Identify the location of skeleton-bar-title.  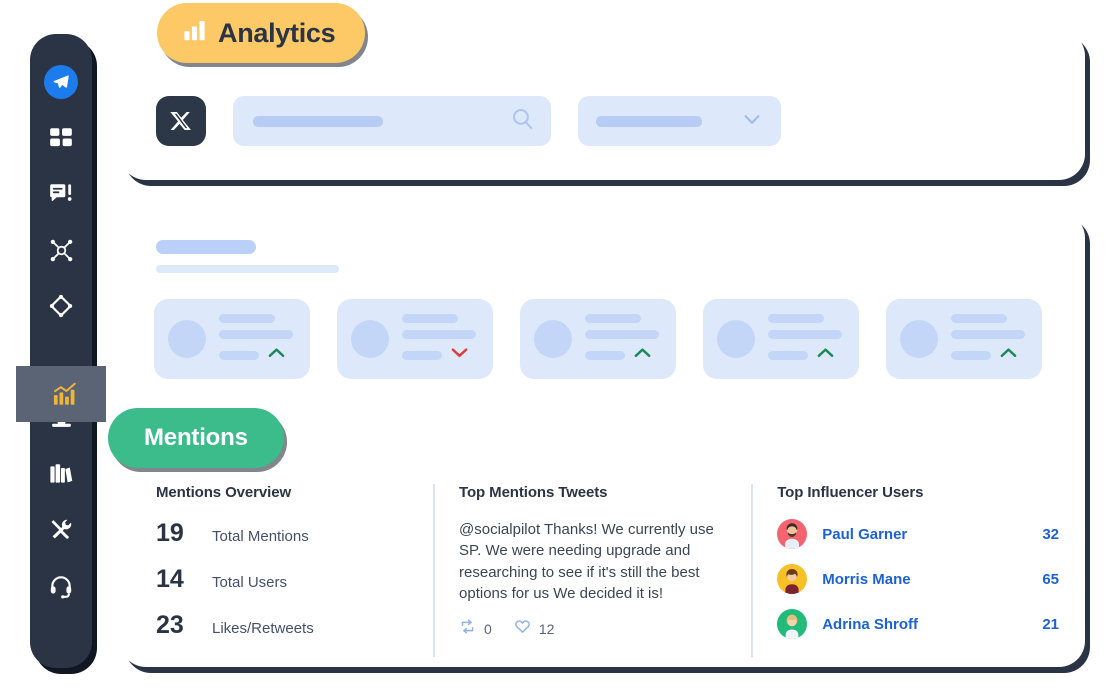
(206, 247).